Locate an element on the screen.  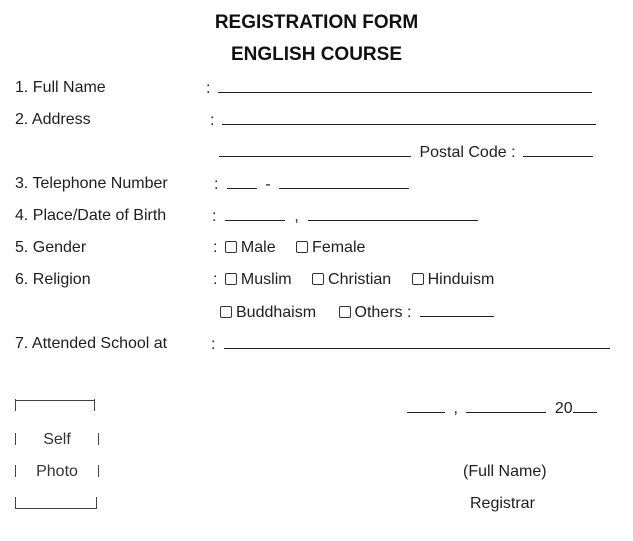
signature-date-field is located at coordinates (506, 405).